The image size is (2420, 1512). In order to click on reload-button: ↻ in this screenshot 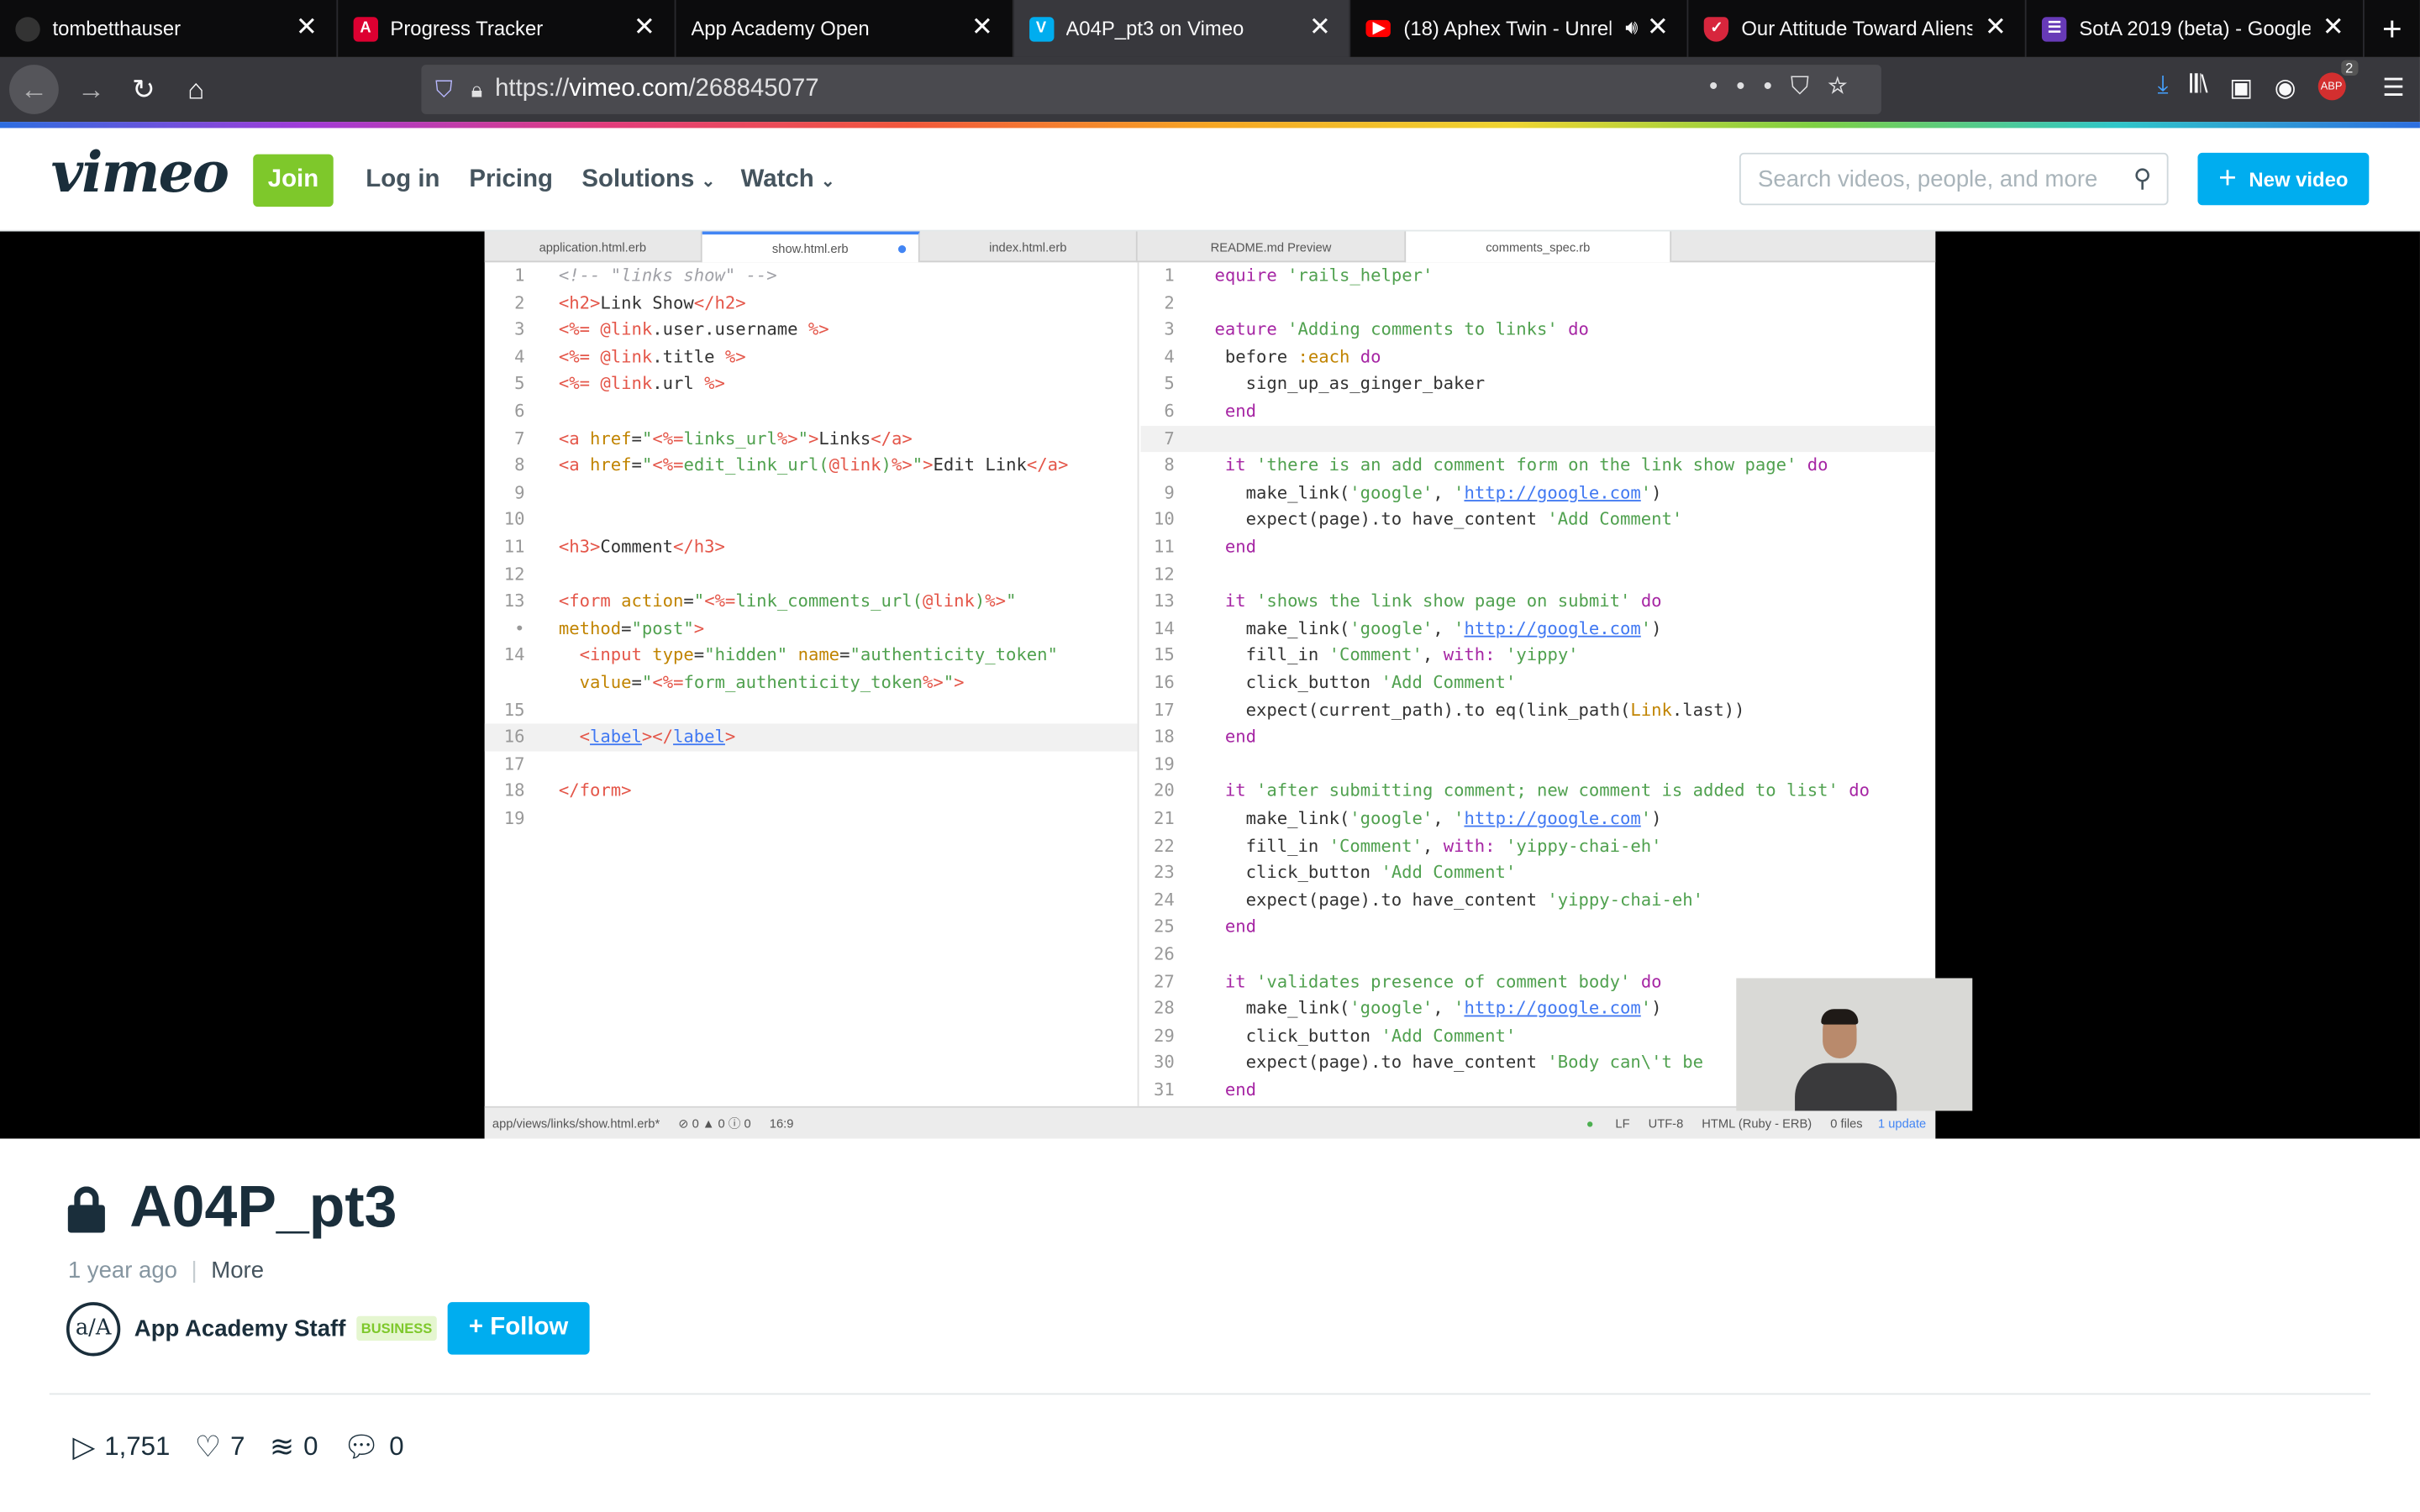, I will do `click(144, 89)`.